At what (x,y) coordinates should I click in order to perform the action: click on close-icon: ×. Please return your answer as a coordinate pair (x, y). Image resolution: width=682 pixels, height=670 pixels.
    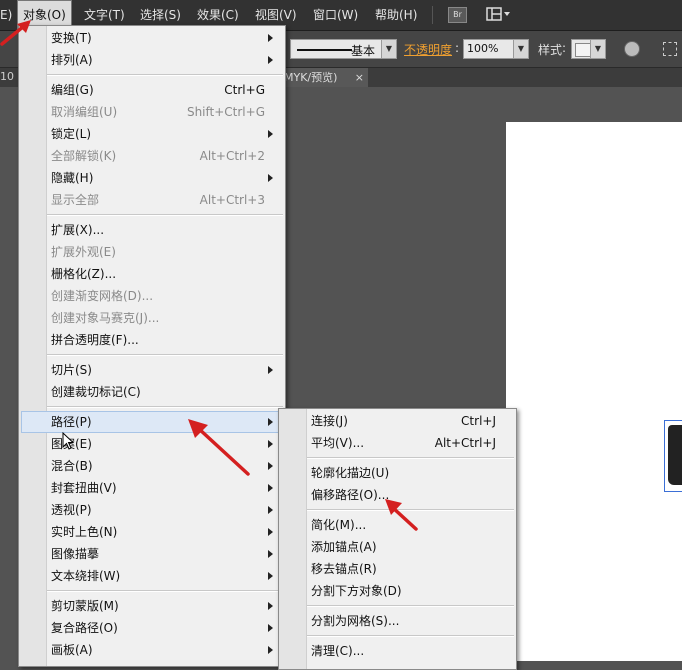
    Looking at the image, I should click on (359, 77).